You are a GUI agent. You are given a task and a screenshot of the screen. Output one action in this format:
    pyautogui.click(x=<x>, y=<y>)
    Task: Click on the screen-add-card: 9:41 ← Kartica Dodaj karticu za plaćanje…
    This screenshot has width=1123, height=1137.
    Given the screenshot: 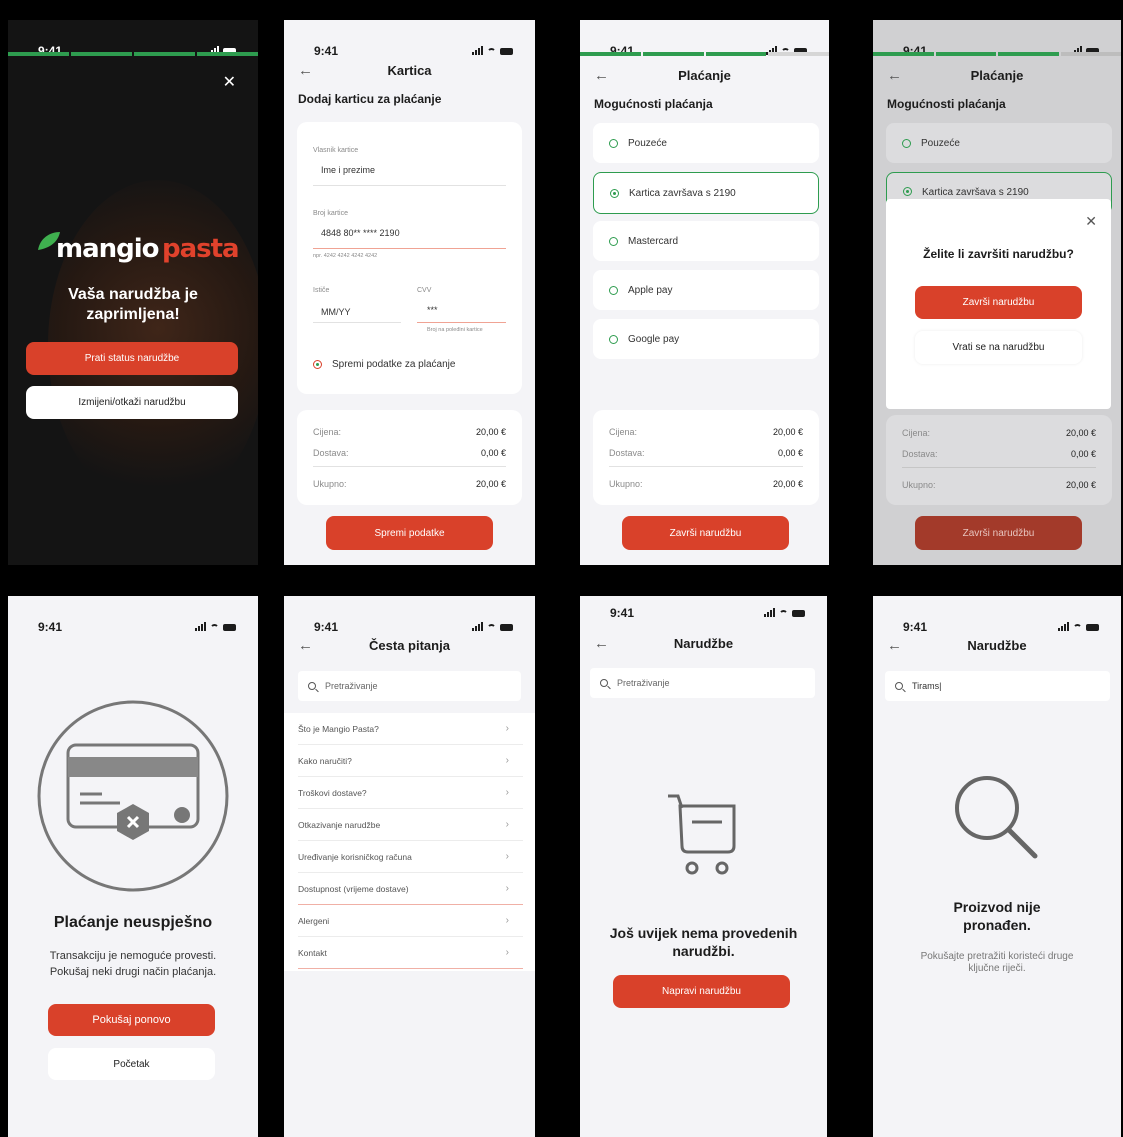 What is the action you would take?
    pyautogui.click(x=409, y=292)
    